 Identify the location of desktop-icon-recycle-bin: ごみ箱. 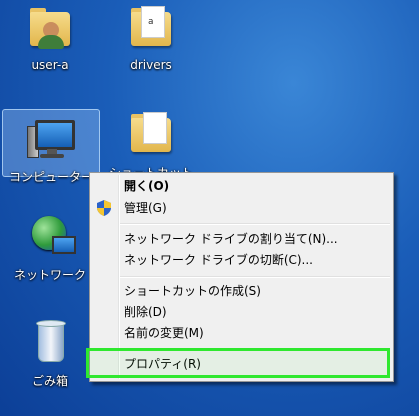
(50, 353).